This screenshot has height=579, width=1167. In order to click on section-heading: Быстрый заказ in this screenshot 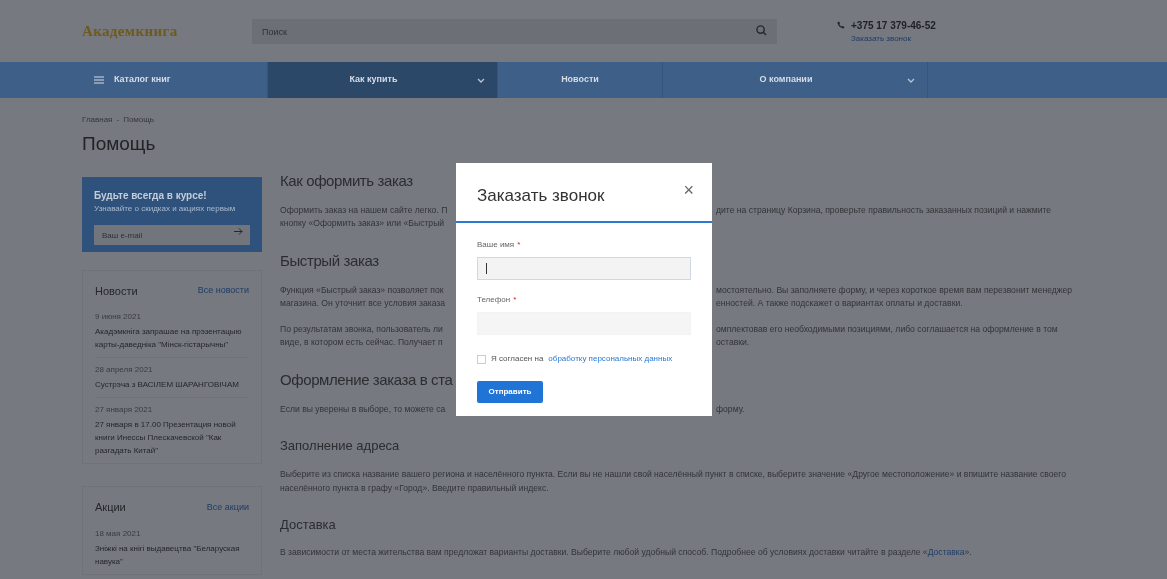, I will do `click(329, 261)`.